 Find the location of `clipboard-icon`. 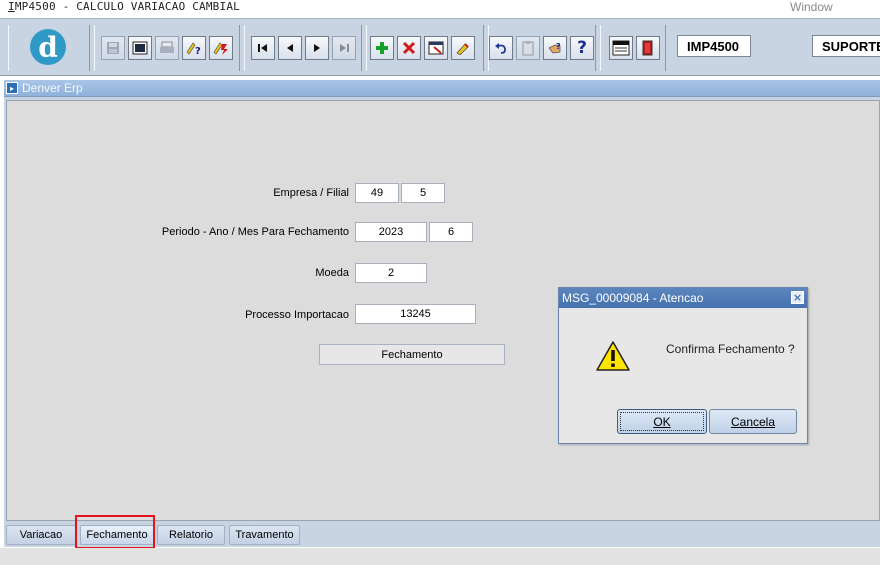

clipboard-icon is located at coordinates (528, 48).